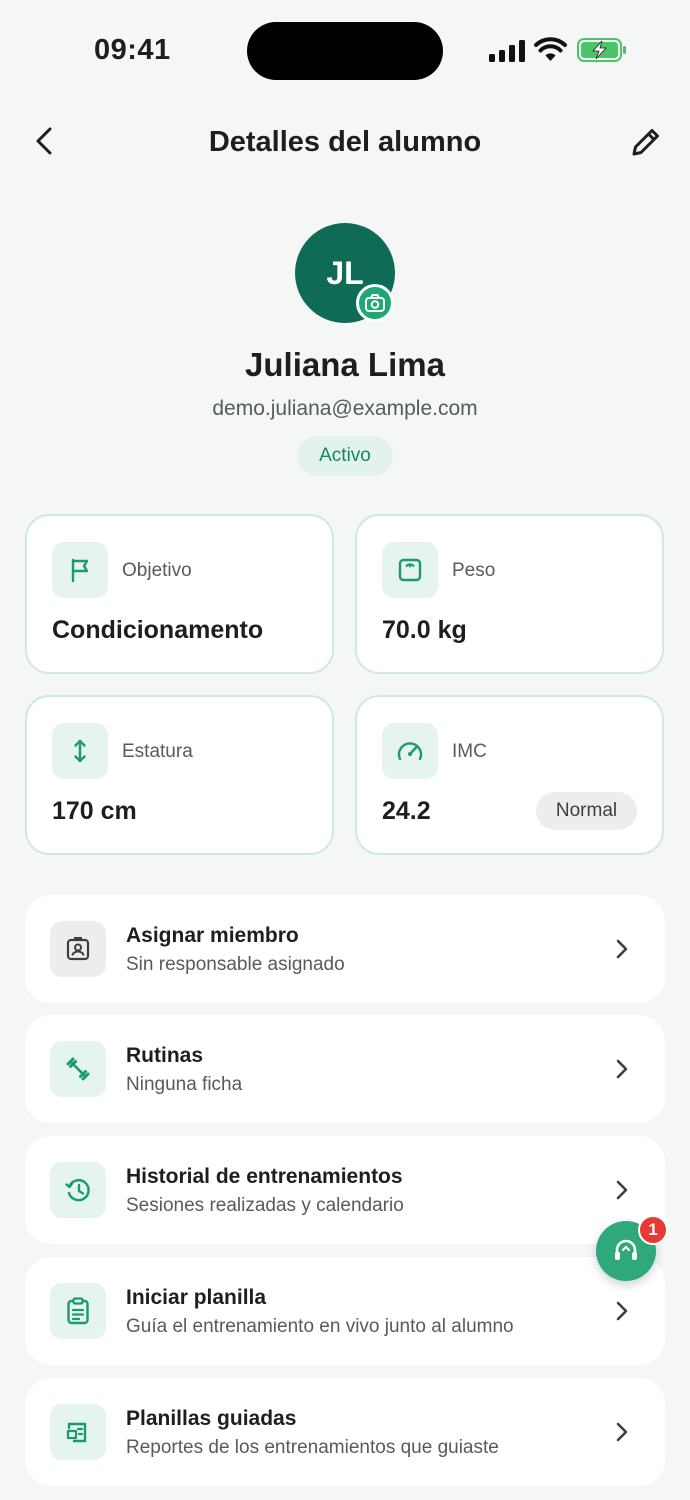  Describe the element at coordinates (509, 594) in the screenshot. I see `stat-card-weight: Peso 70.0 kg` at that location.